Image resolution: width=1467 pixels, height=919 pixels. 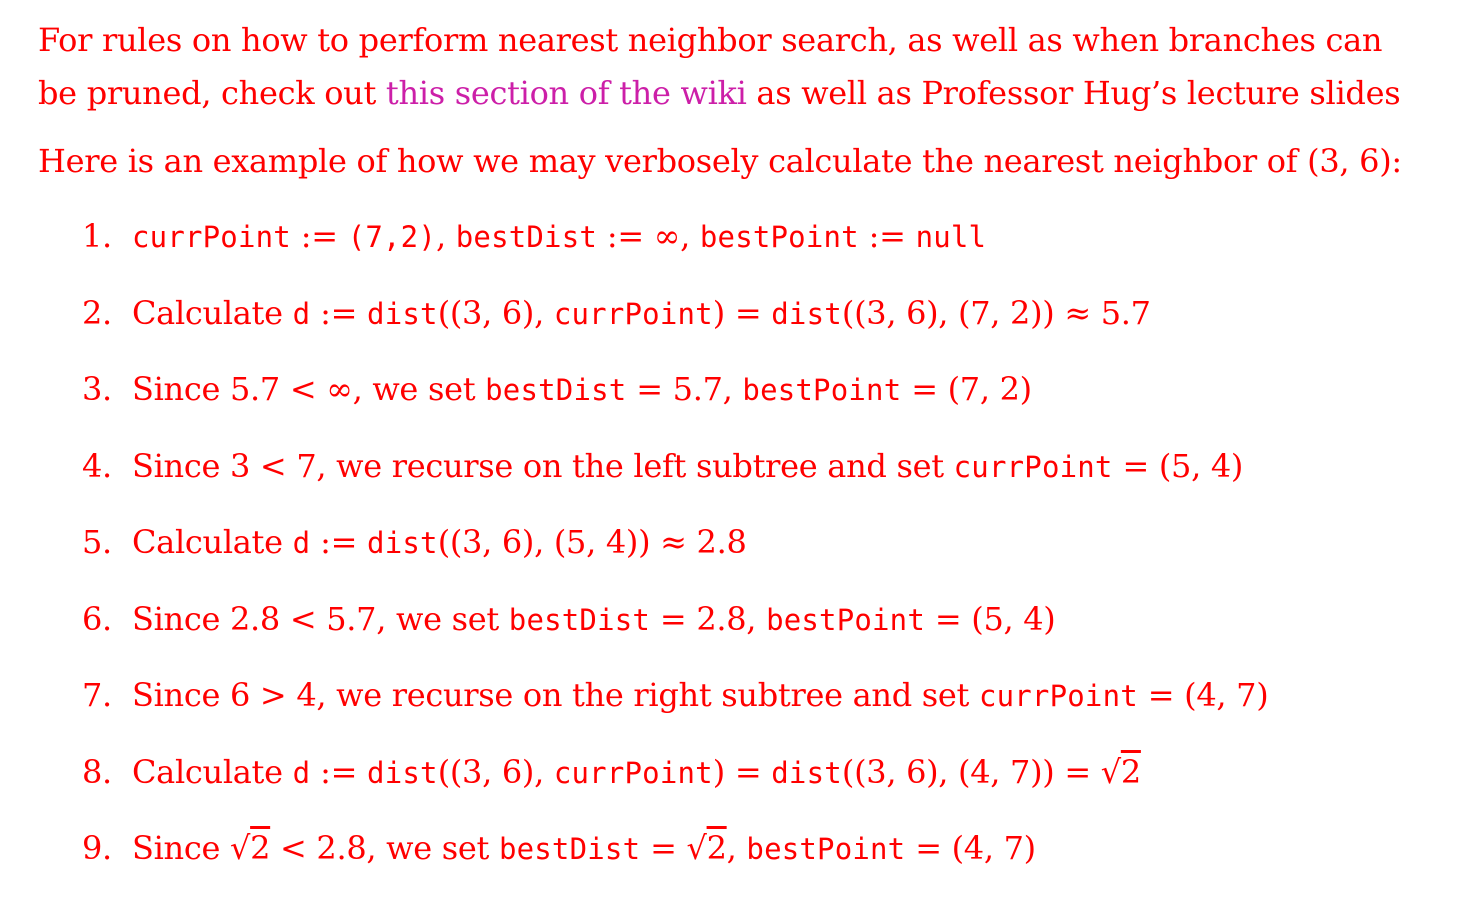 I want to click on step-number: 6., so click(x=97, y=618).